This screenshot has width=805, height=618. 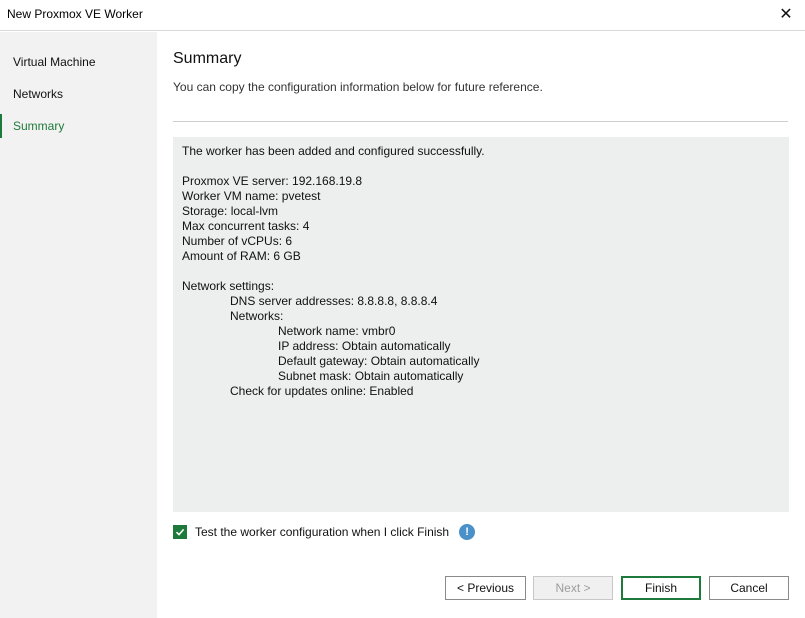 I want to click on divider, so click(x=480, y=121).